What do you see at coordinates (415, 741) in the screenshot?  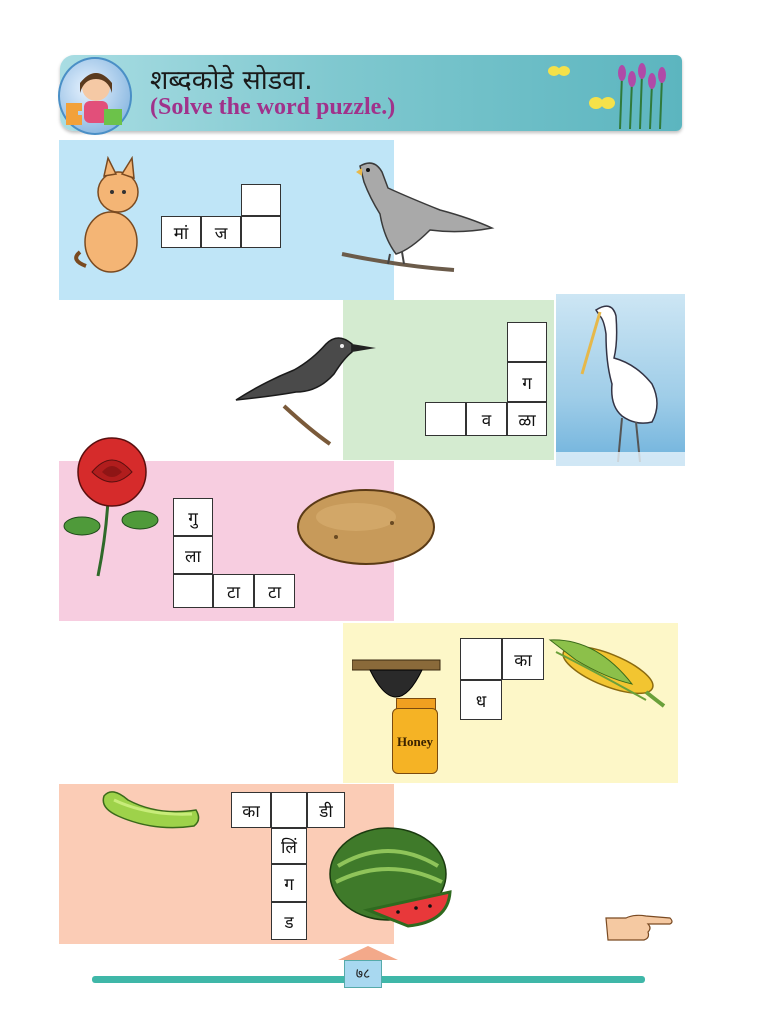 I see `honey-label: Honey` at bounding box center [415, 741].